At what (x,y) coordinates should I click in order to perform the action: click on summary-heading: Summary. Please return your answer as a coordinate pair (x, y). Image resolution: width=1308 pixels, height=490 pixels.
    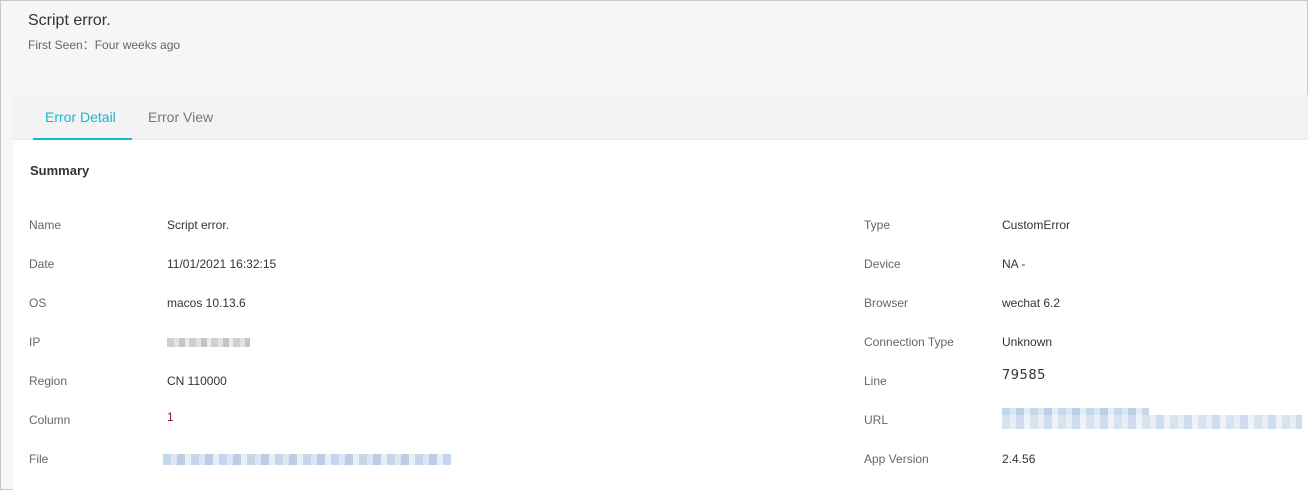
    Looking at the image, I should click on (60, 170).